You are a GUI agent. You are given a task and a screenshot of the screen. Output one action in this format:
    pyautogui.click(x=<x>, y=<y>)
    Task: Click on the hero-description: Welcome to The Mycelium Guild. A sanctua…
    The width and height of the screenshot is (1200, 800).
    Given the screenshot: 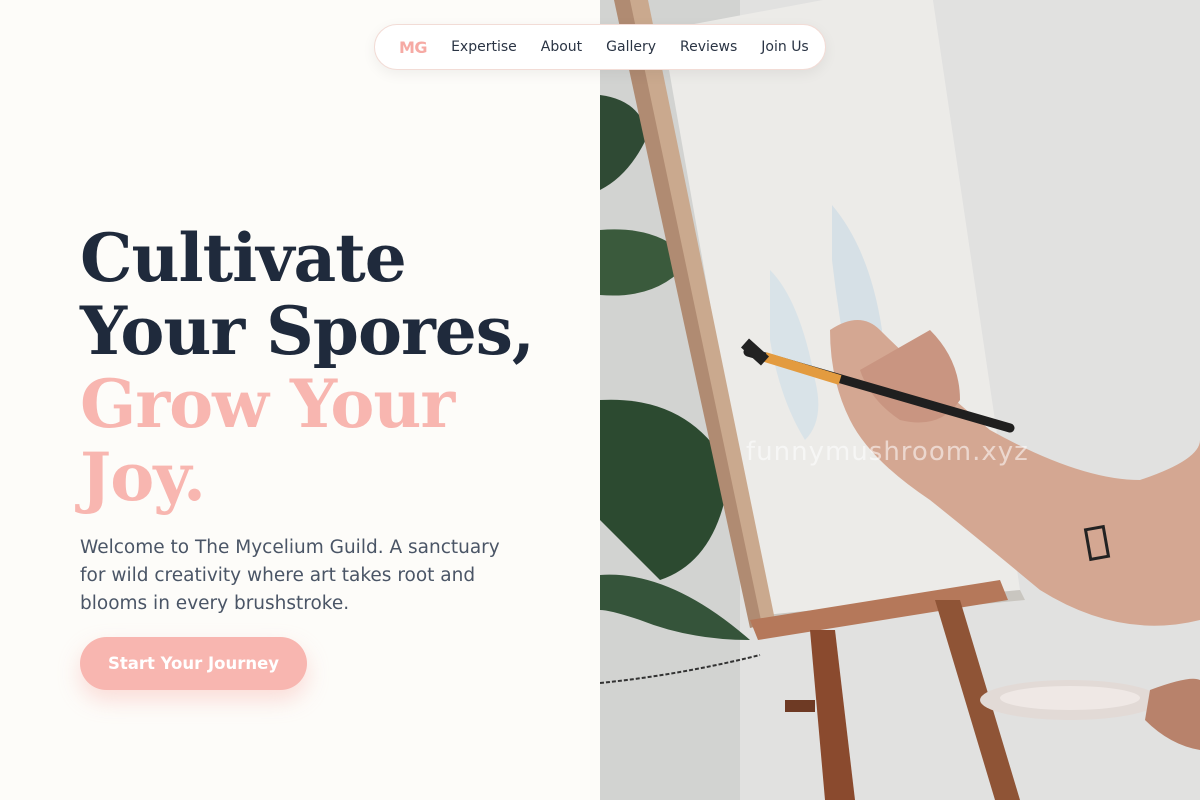 What is the action you would take?
    pyautogui.click(x=290, y=575)
    